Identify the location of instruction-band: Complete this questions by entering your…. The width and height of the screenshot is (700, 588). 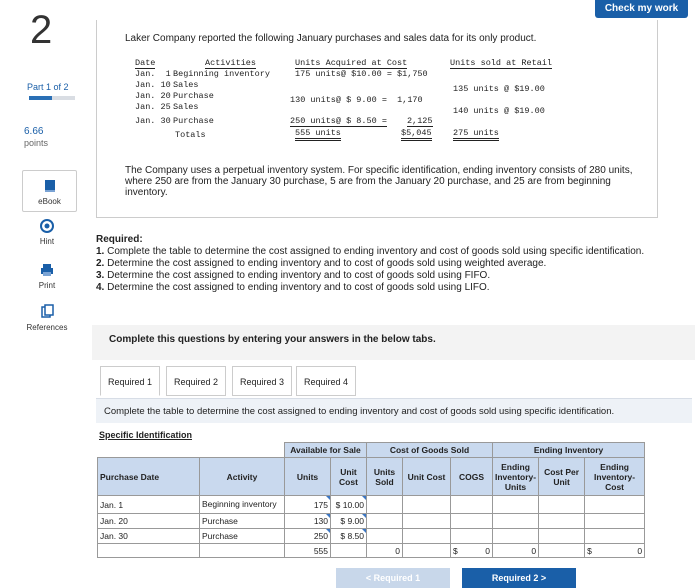
(393, 342).